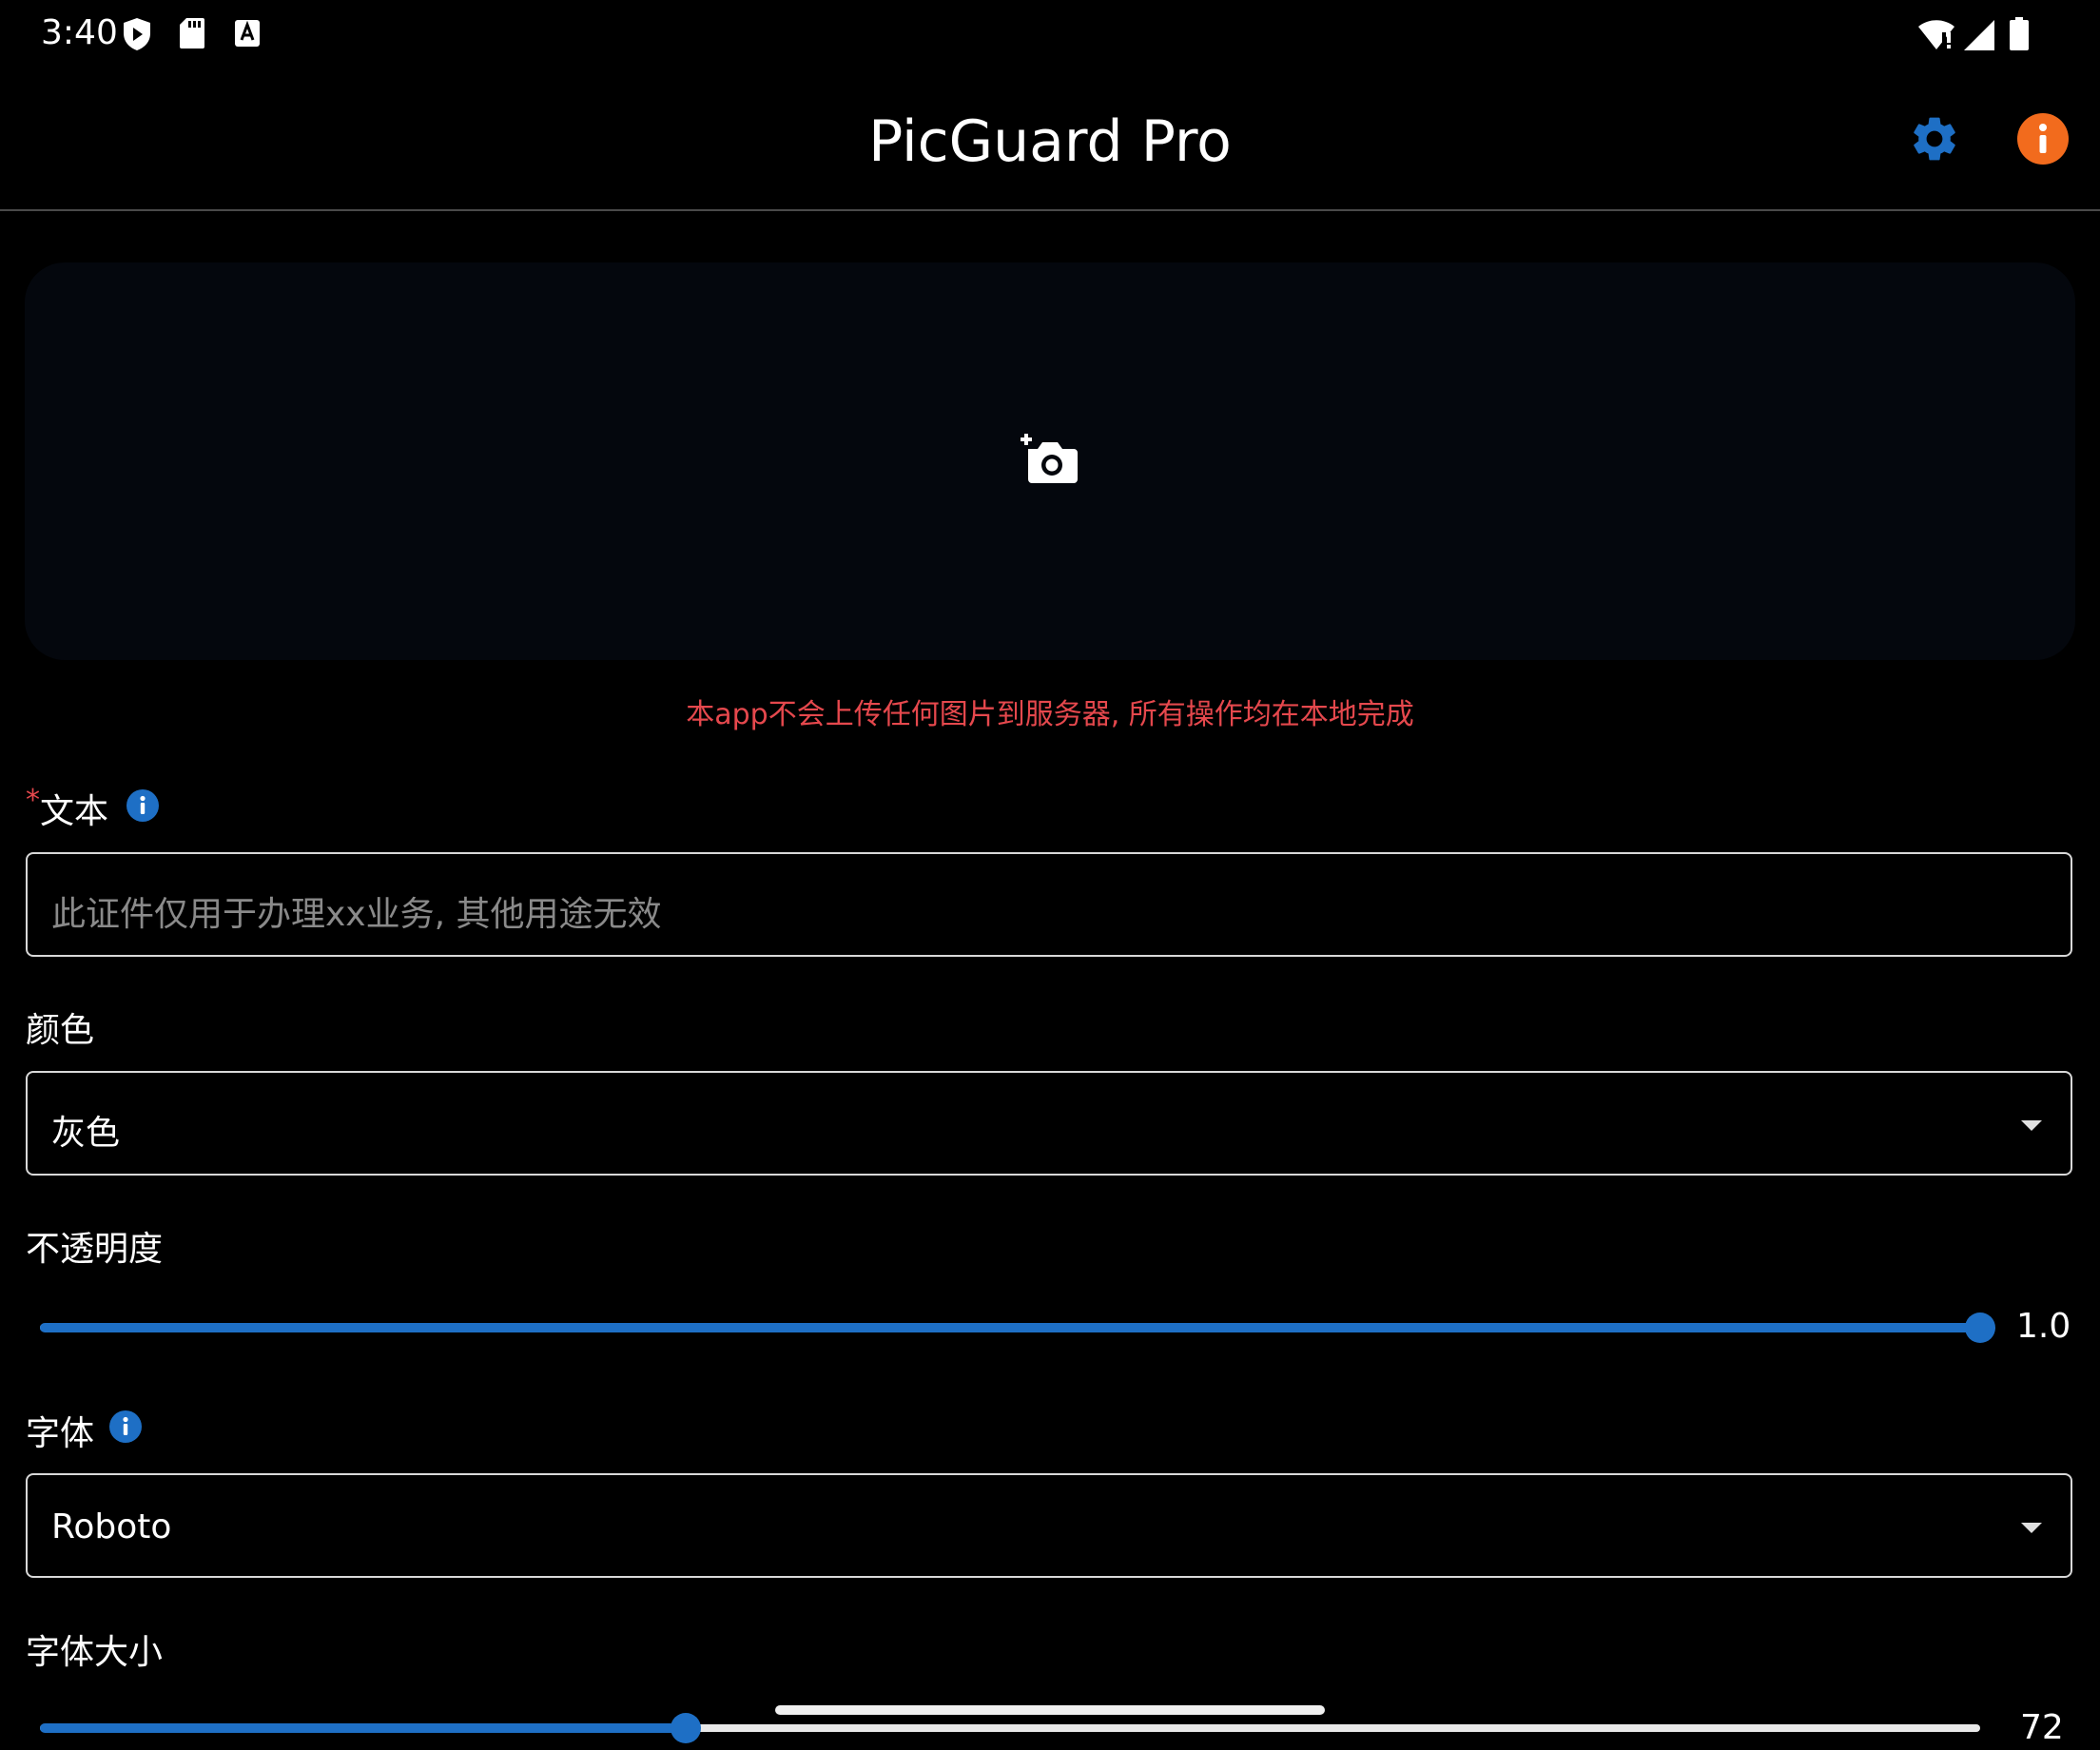 Image resolution: width=2100 pixels, height=1750 pixels. Describe the element at coordinates (111, 1526) in the screenshot. I see `font-select-value: Roboto` at that location.